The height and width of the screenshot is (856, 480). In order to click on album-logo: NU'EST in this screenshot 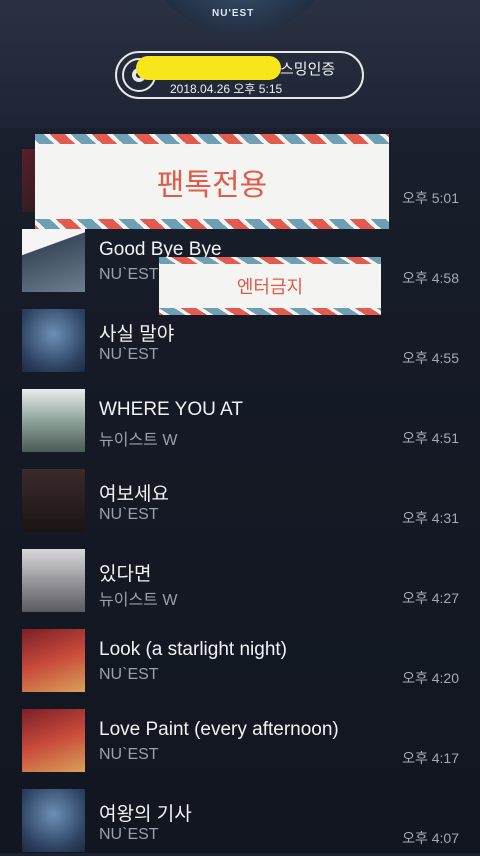, I will do `click(233, 13)`.